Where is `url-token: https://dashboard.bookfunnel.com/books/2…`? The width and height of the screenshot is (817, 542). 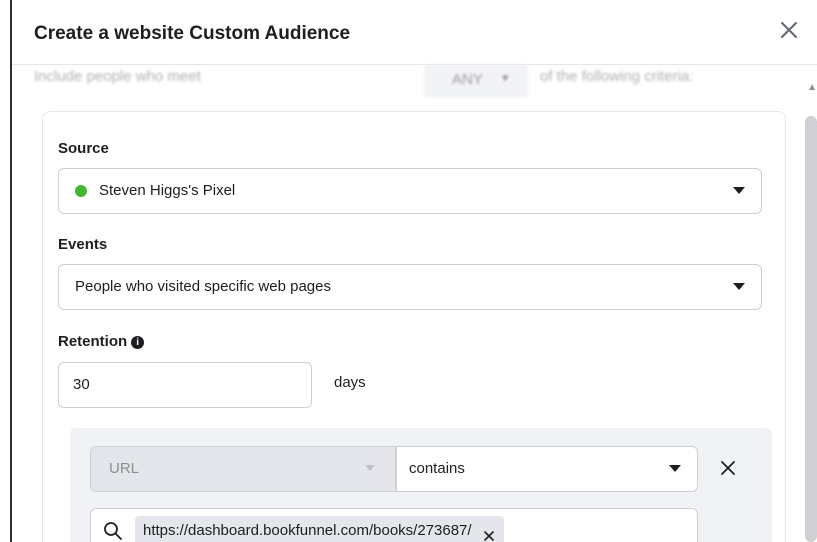 url-token: https://dashboard.bookfunnel.com/books/2… is located at coordinates (319, 529).